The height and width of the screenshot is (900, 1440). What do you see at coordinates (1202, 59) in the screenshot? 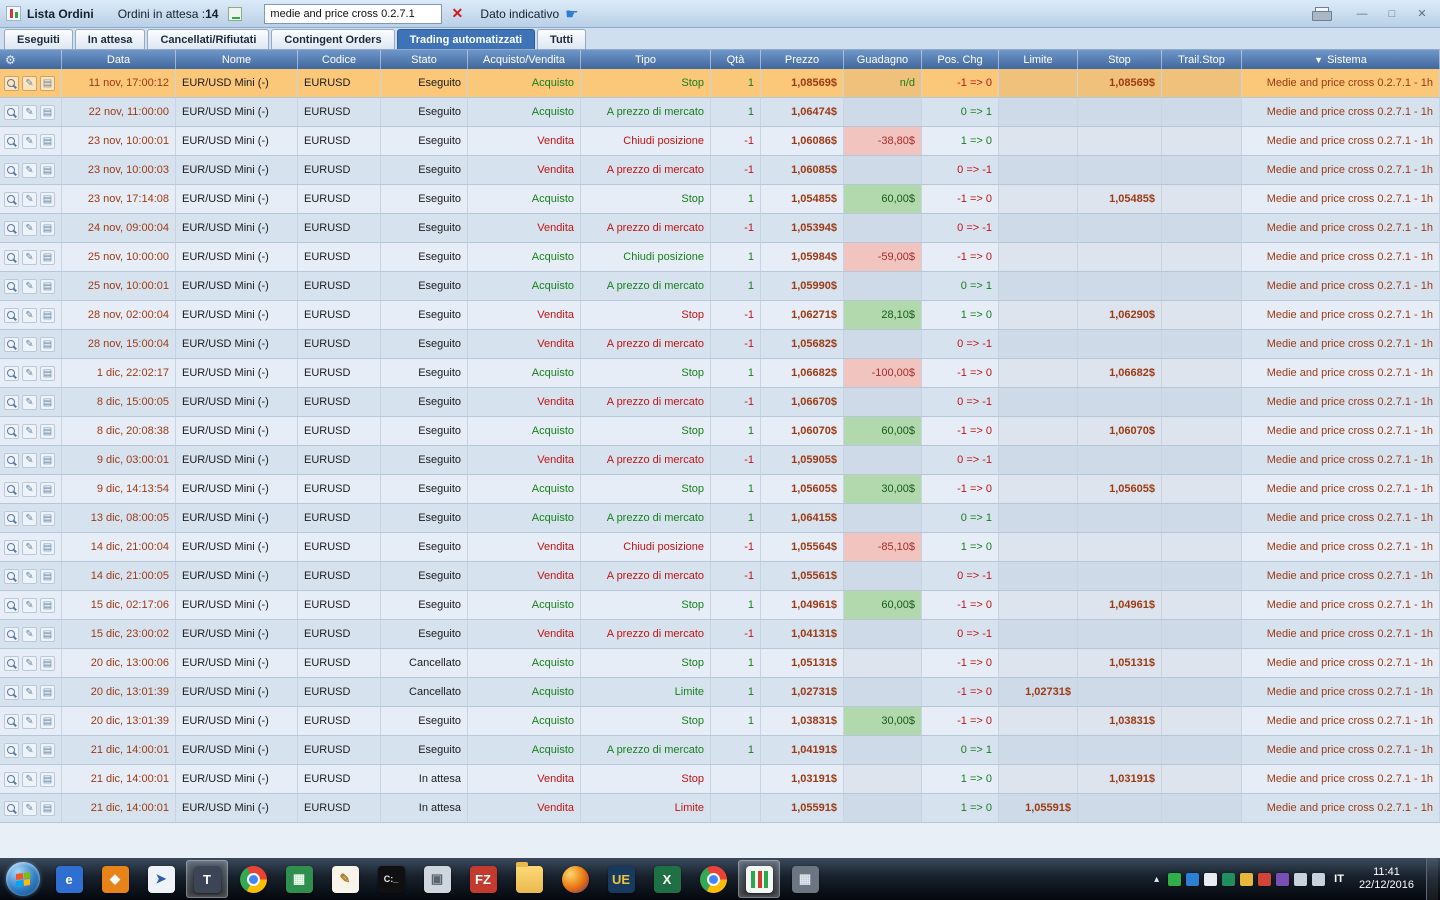
I see `column-header-trail-stop: Trail.Stop` at bounding box center [1202, 59].